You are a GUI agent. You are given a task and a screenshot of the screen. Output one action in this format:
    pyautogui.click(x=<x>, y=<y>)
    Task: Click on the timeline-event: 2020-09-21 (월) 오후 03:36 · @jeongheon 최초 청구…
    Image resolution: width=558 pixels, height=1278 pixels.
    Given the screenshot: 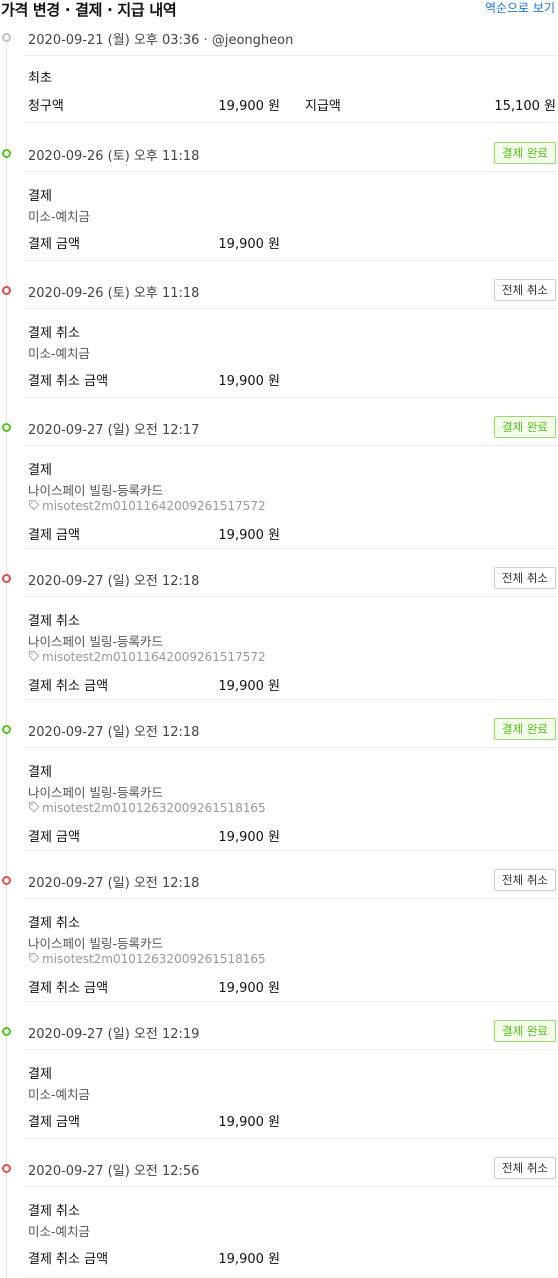 What is the action you would take?
    pyautogui.click(x=279, y=72)
    